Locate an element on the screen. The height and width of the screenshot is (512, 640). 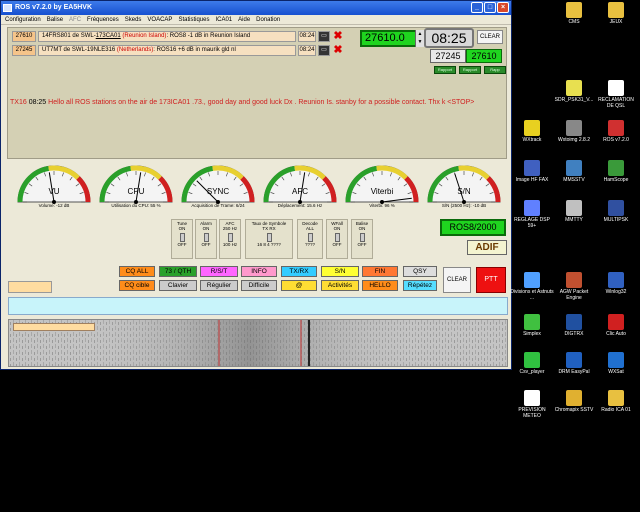
desktop-icon-agw-packet-engine: AGW Packet Engine is located at coordinates (574, 286).